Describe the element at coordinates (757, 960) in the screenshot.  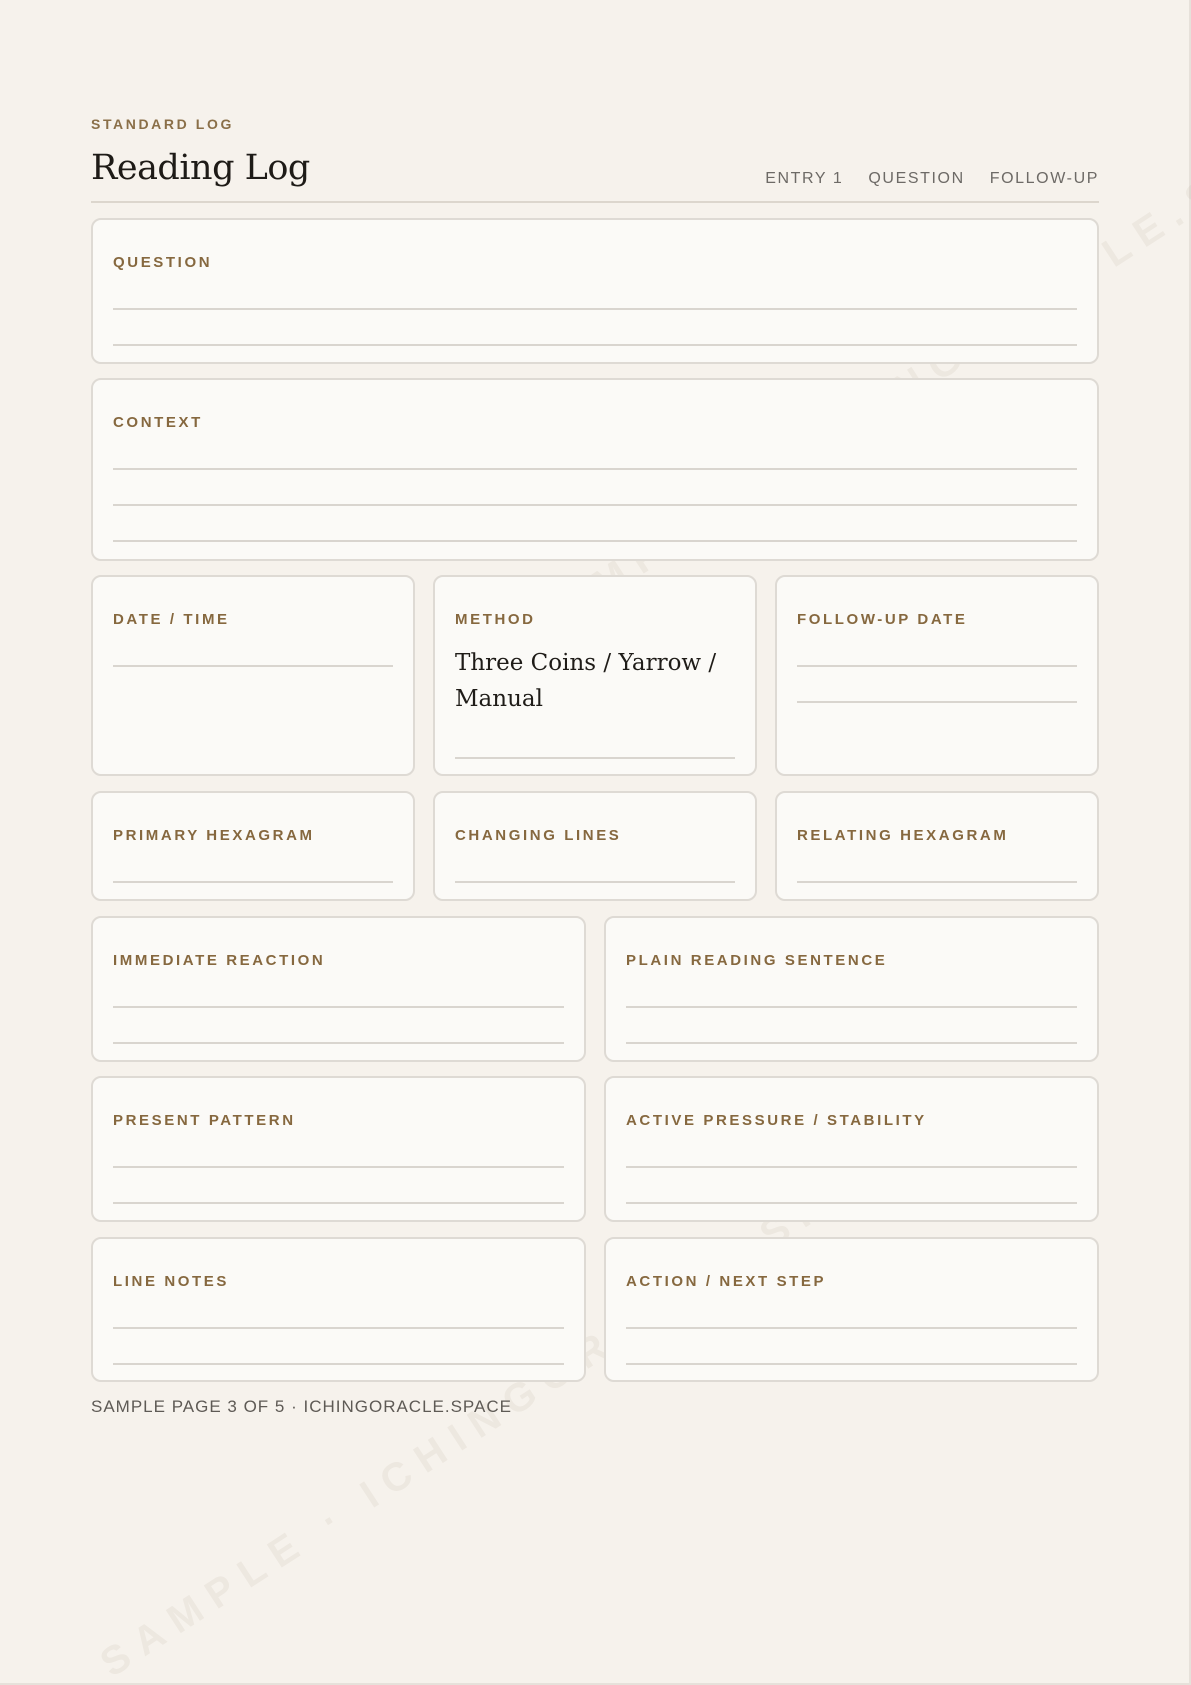
I see `plain-reading-sentence-label: PLAIN READING SENTENCE` at that location.